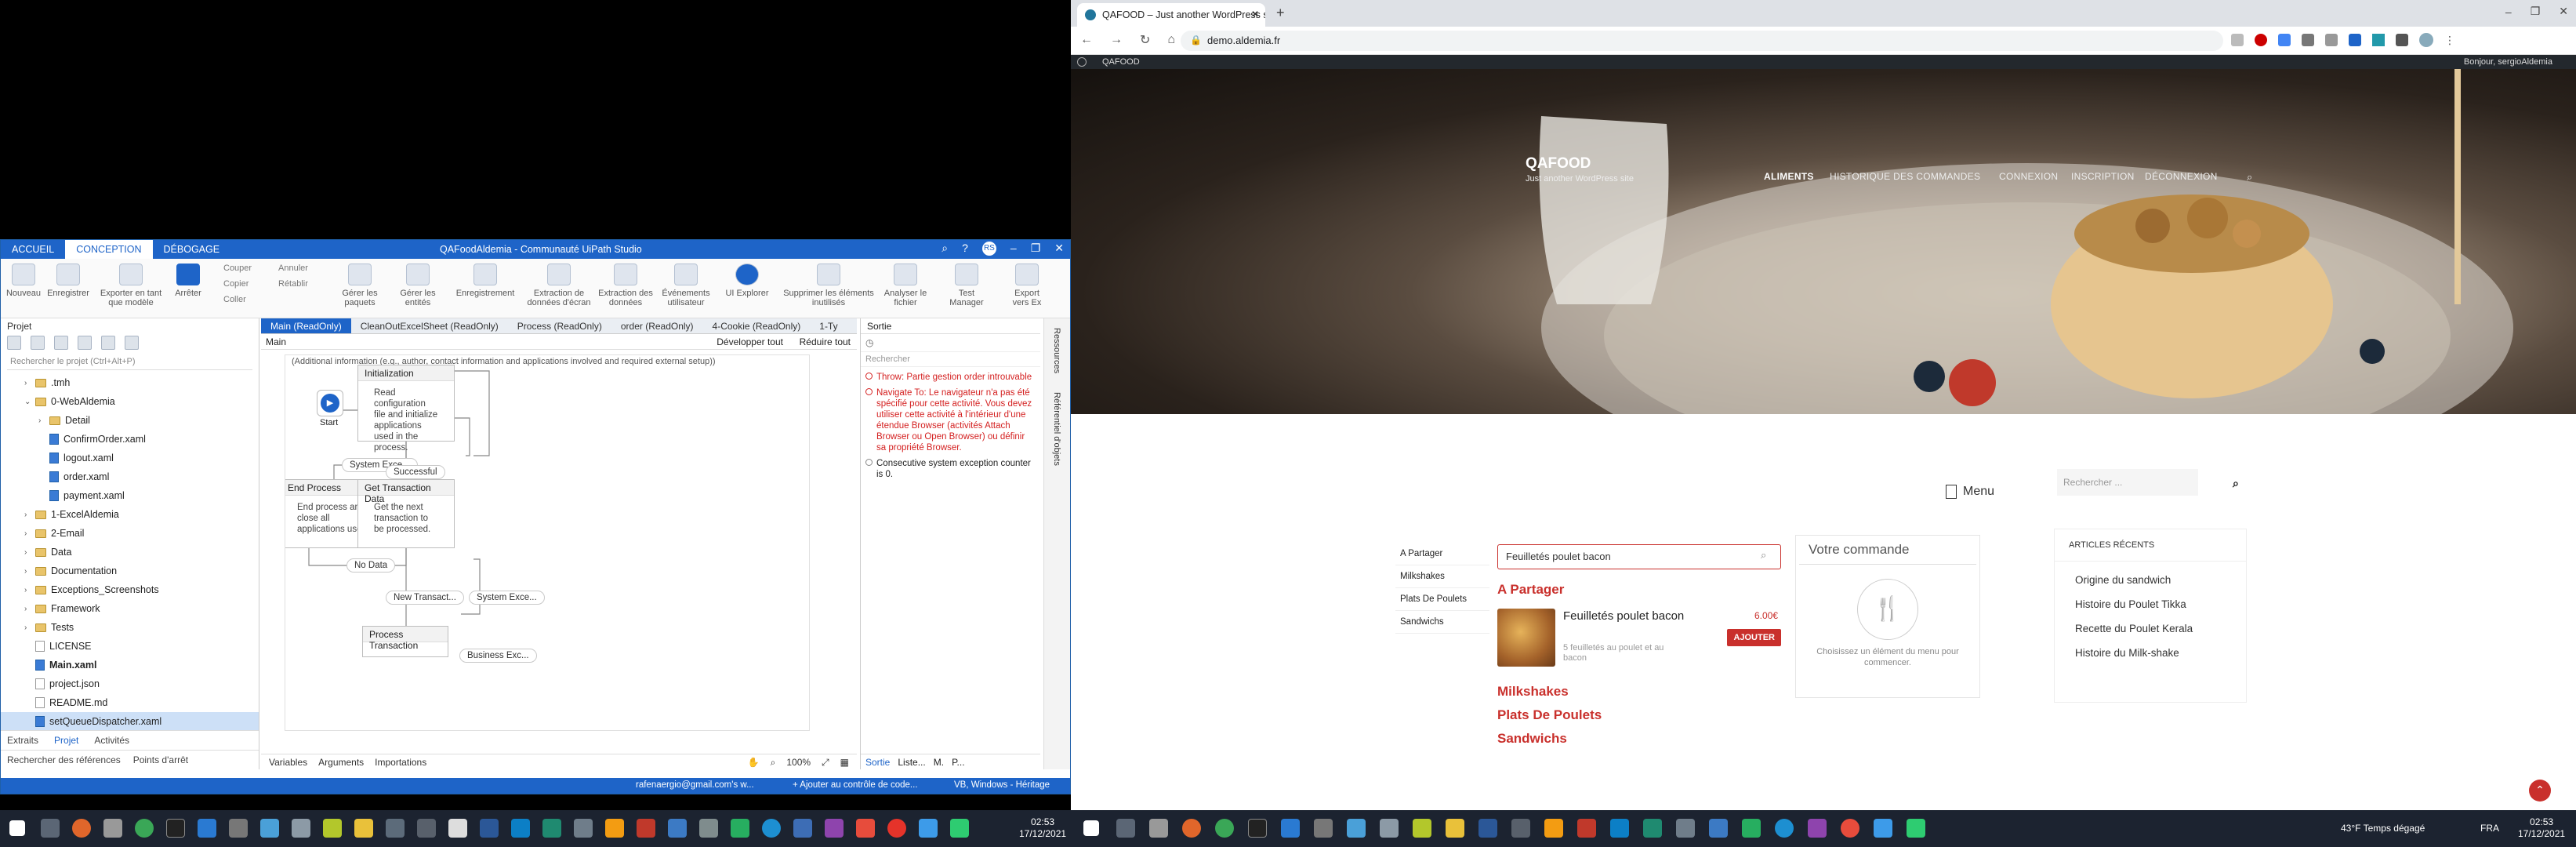 This screenshot has width=2576, height=847. I want to click on zoom-level: 100%, so click(799, 762).